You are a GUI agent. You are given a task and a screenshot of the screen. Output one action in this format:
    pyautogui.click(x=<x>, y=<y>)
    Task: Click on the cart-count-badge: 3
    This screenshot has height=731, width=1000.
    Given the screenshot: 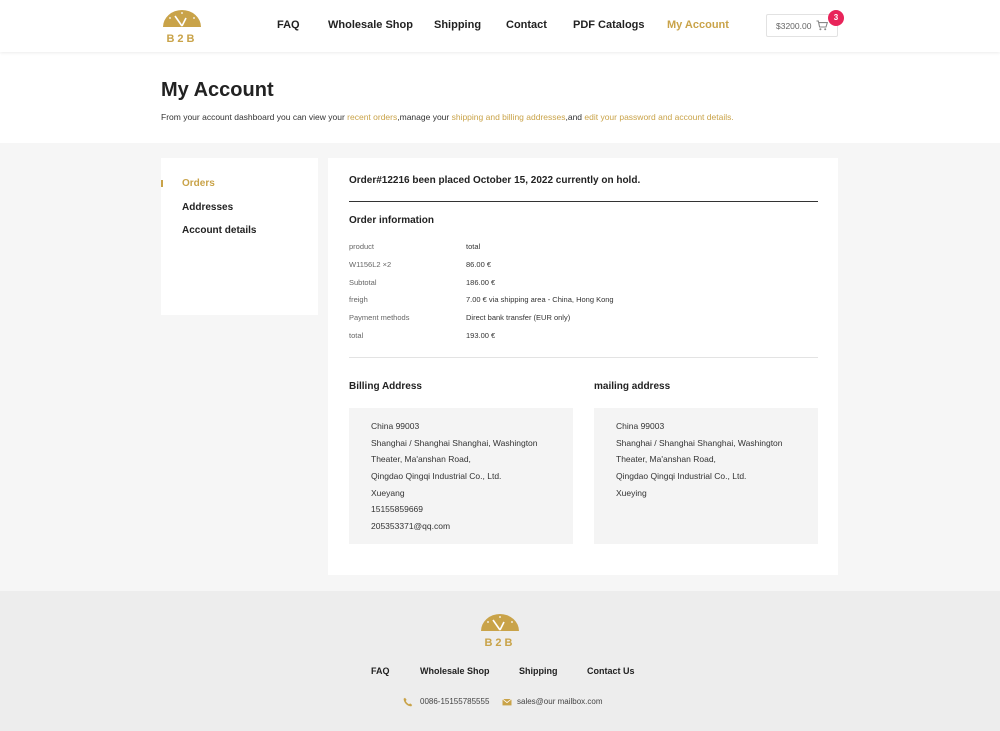 What is the action you would take?
    pyautogui.click(x=836, y=18)
    